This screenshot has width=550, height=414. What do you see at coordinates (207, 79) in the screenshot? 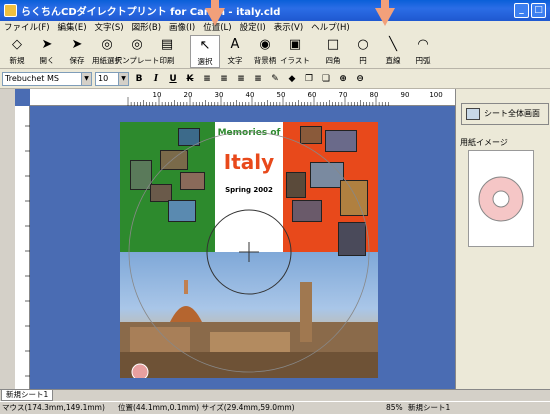
I see `align-left-icon: ≡` at bounding box center [207, 79].